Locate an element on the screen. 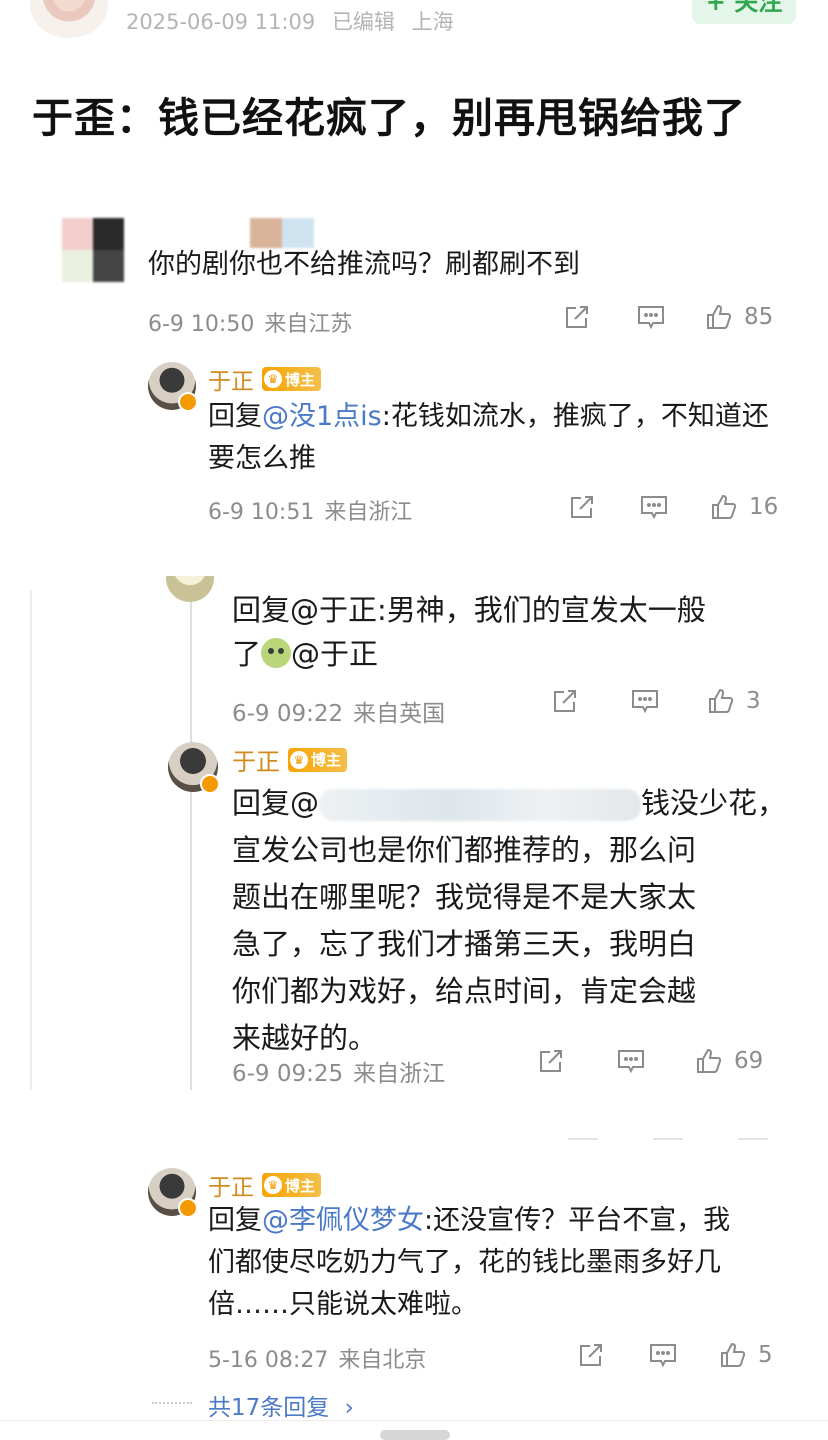 The width and height of the screenshot is (828, 1440). like-count: 16 is located at coordinates (764, 507).